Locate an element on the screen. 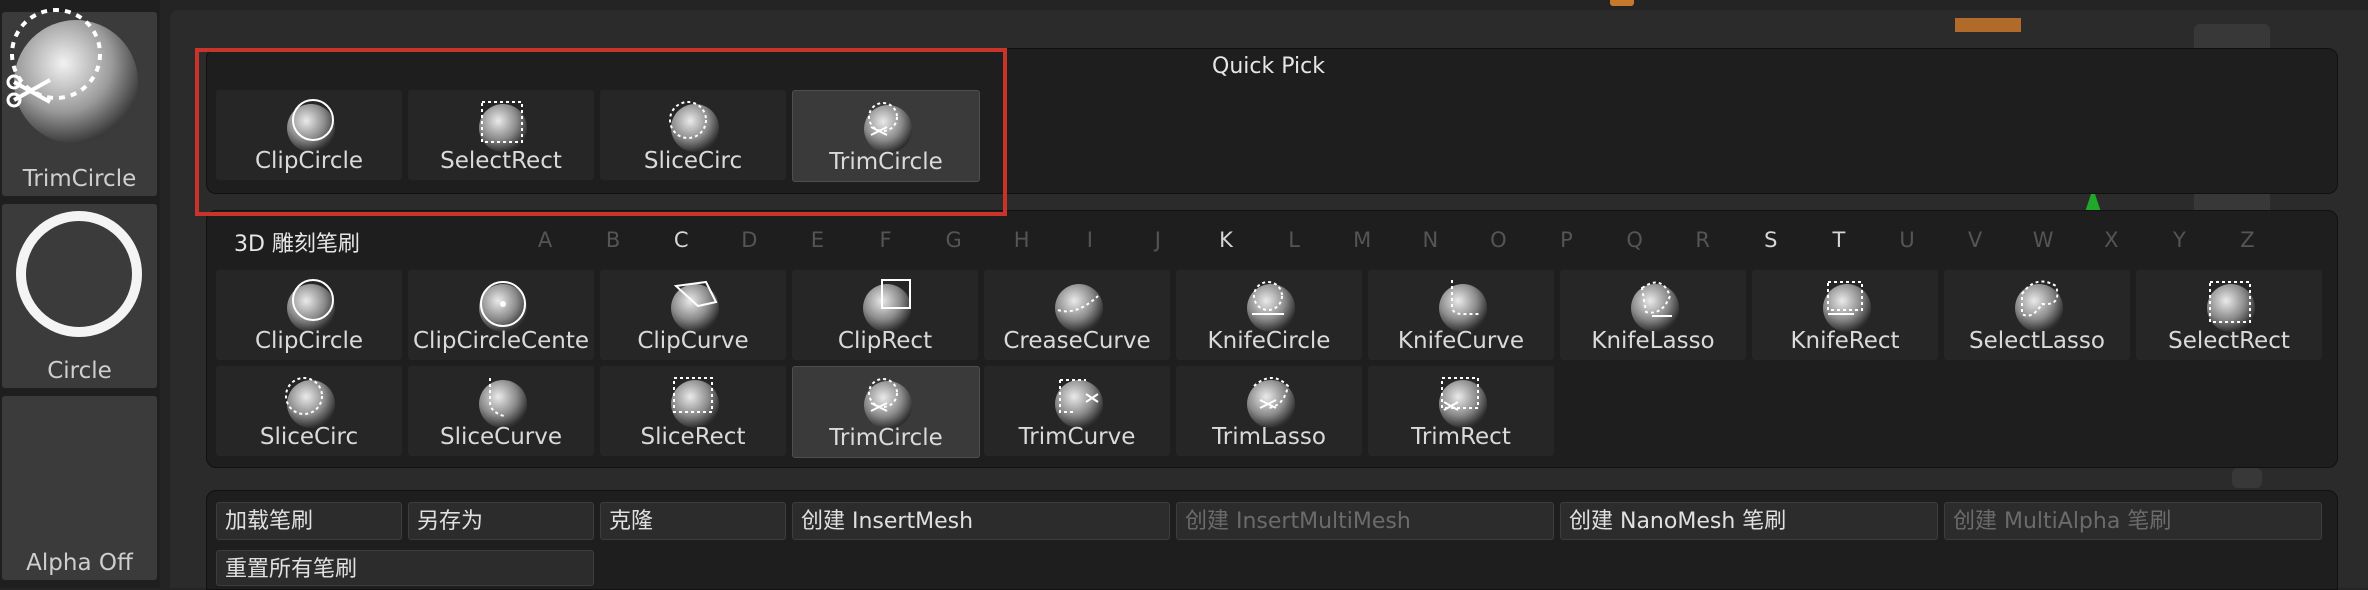 Image resolution: width=2368 pixels, height=590 pixels. brush-tile-kniferect: KnifeRect is located at coordinates (1845, 315).